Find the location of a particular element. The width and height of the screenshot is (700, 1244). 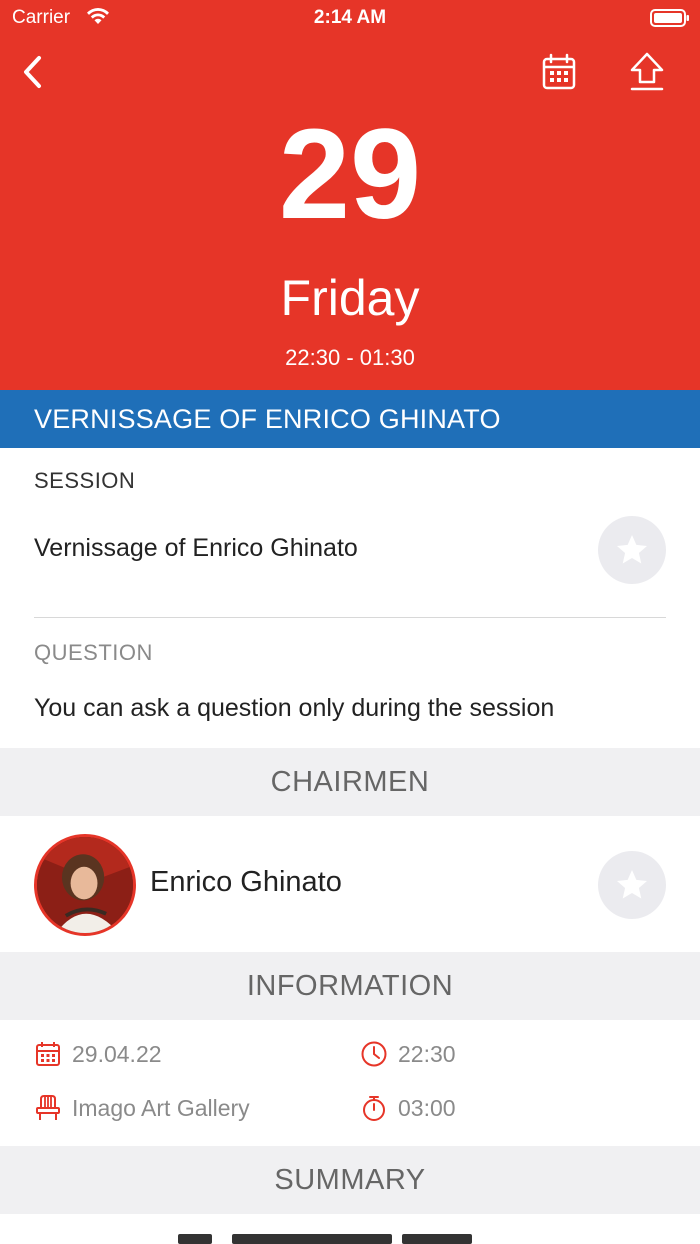

avatar-image is located at coordinates (85, 885).